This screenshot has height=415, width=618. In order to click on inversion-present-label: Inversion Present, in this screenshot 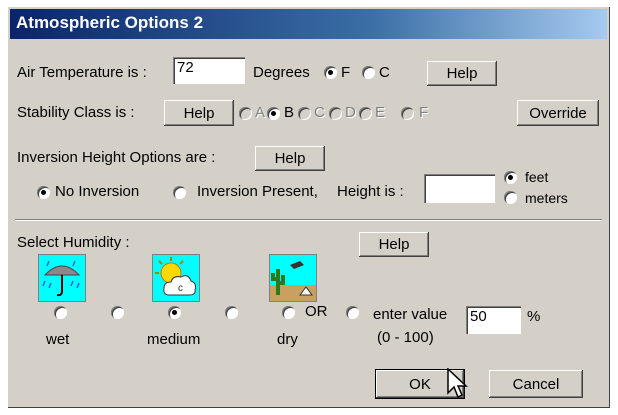, I will do `click(257, 191)`.